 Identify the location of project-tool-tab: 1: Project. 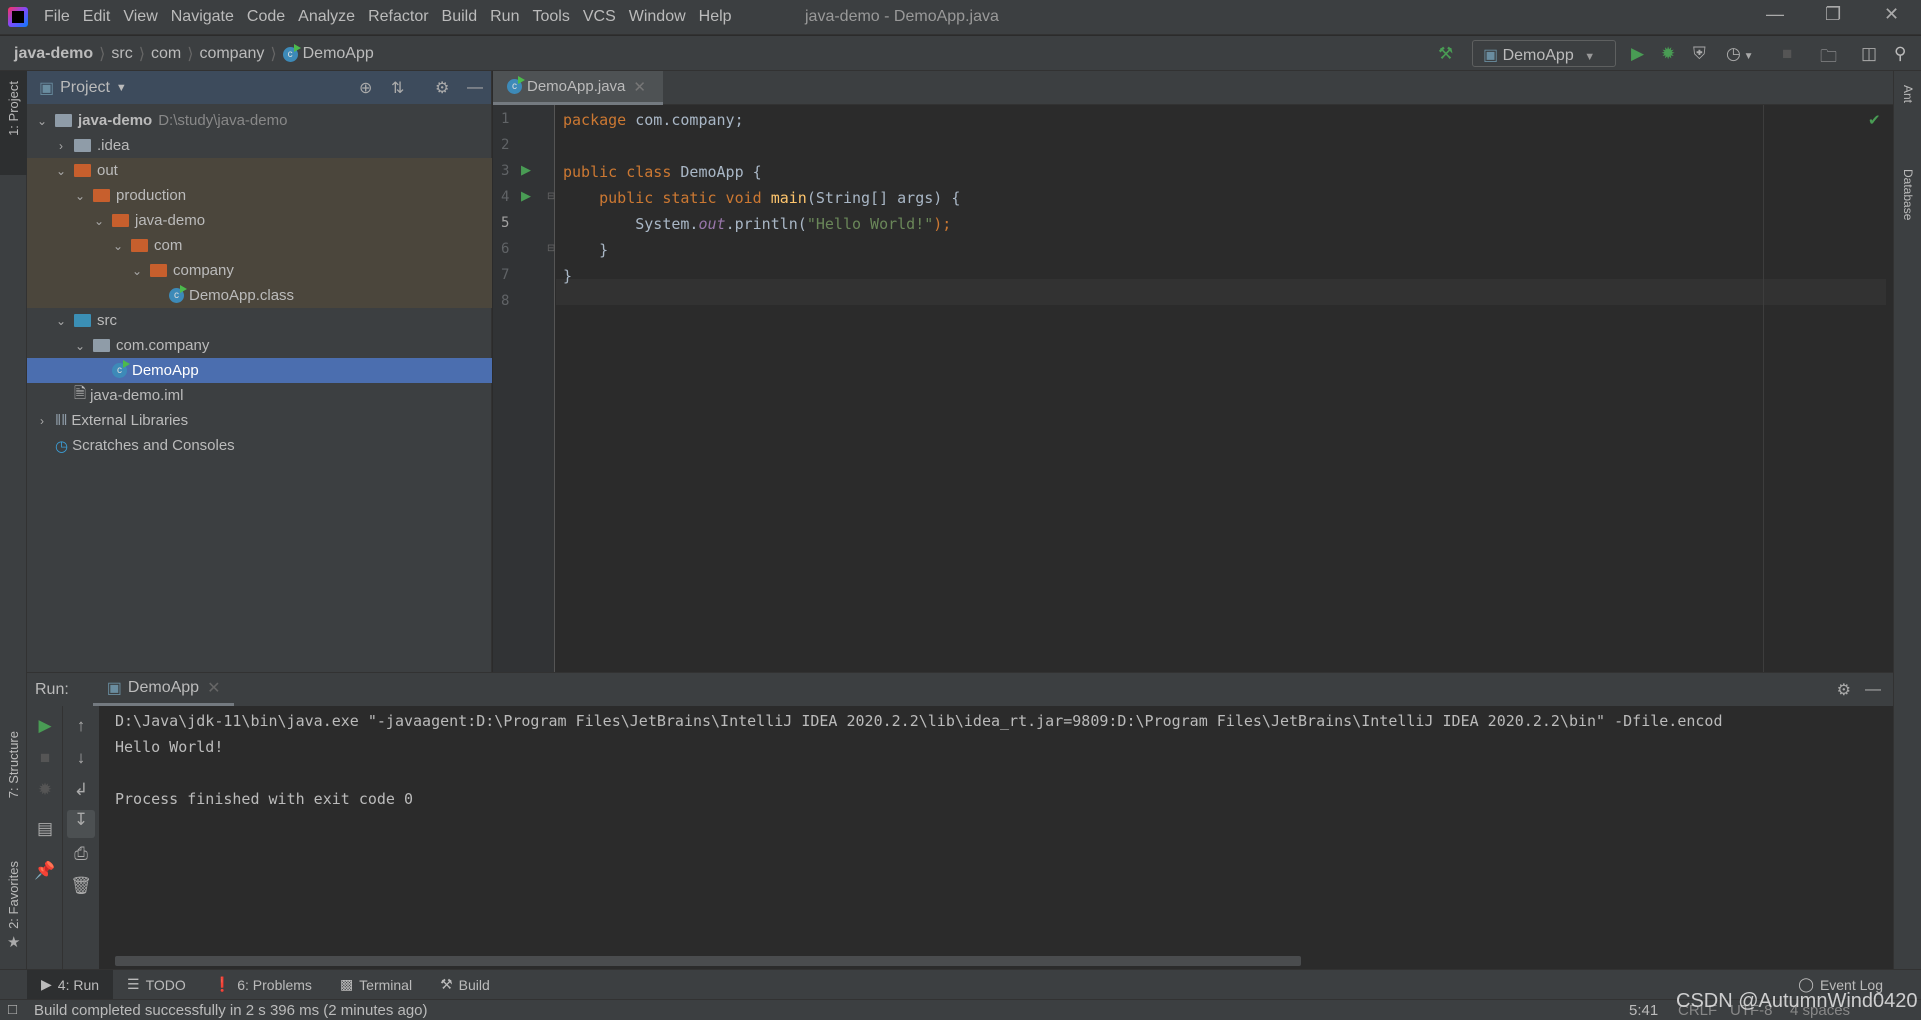
(13, 108).